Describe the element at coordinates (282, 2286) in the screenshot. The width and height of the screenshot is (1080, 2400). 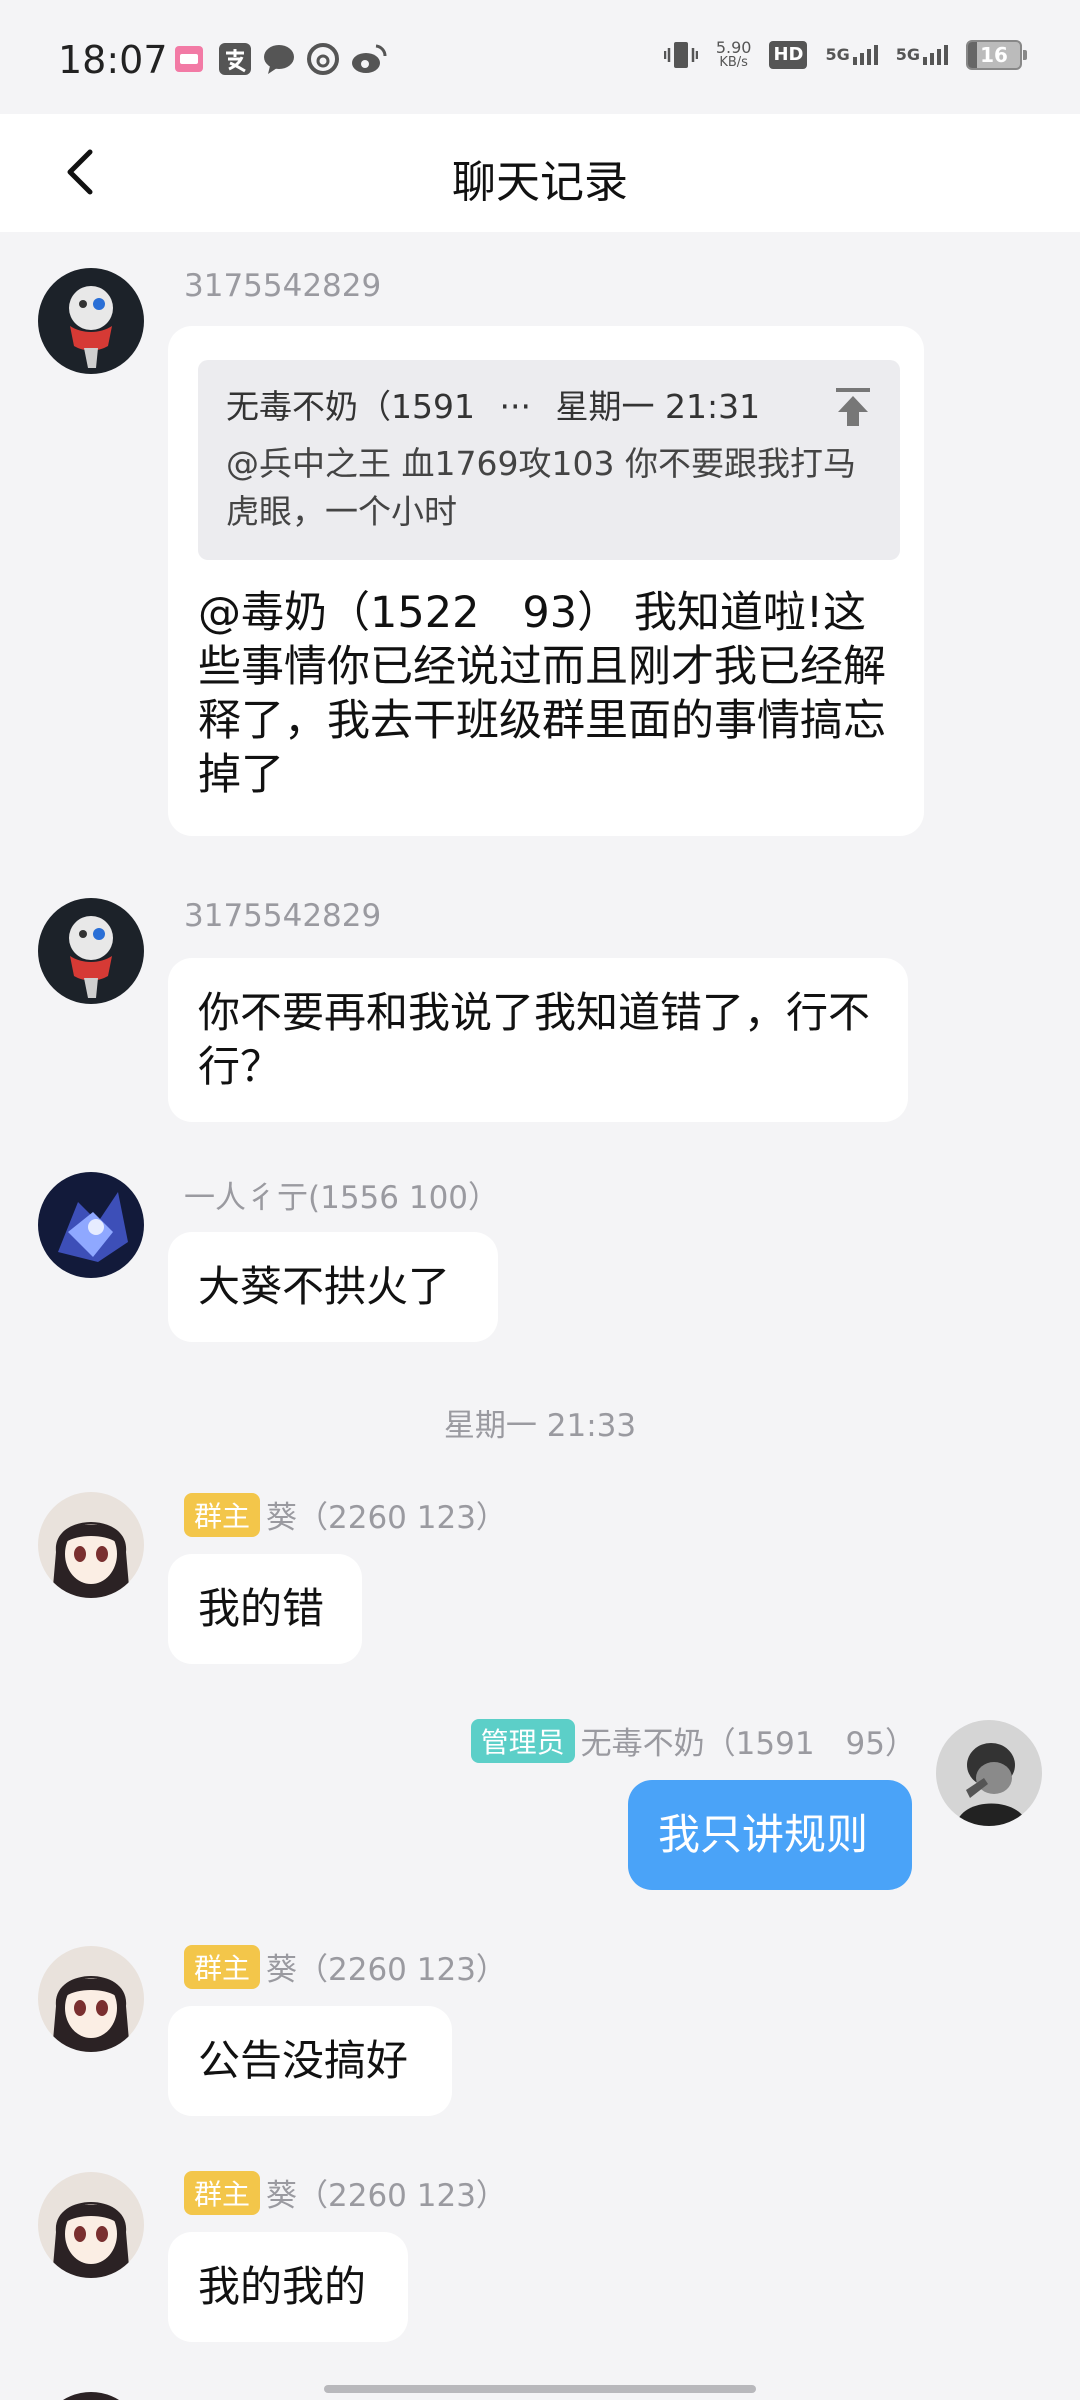
I see `message-text: 我的我的` at that location.